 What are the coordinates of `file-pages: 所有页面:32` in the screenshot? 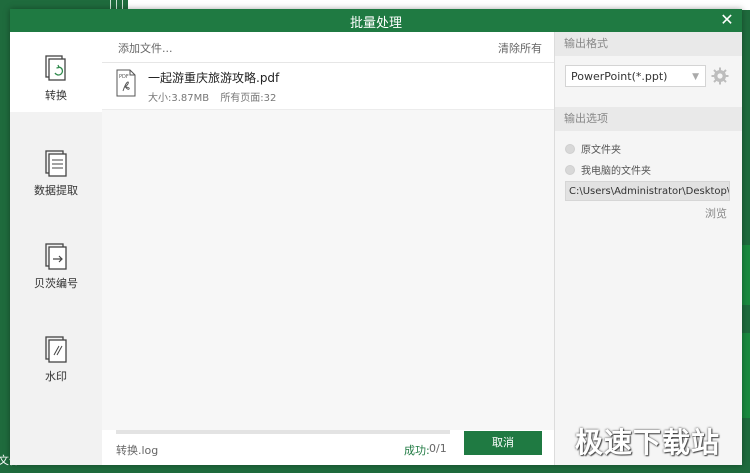 It's located at (248, 98).